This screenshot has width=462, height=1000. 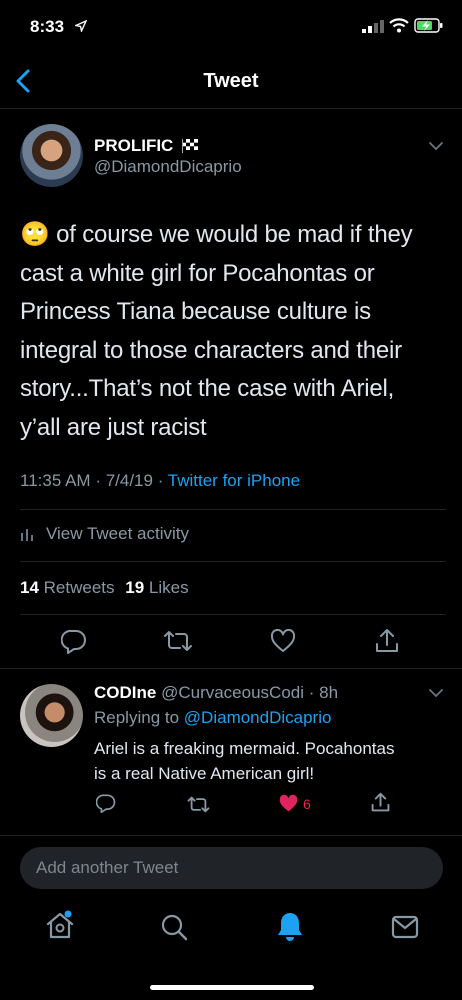 I want to click on handle: @DiamondDicaprio, so click(x=168, y=167).